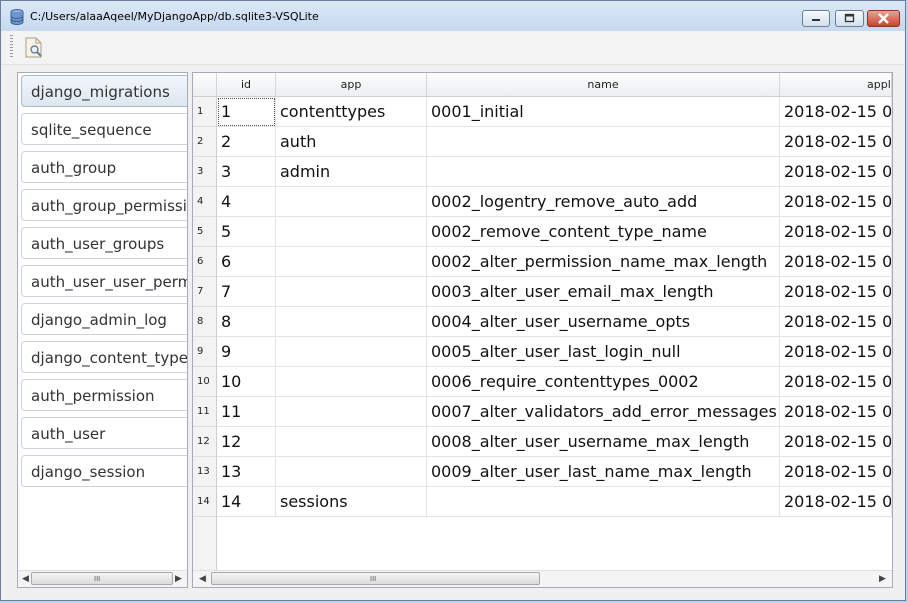  Describe the element at coordinates (205, 292) in the screenshot. I see `row-header: 7` at that location.